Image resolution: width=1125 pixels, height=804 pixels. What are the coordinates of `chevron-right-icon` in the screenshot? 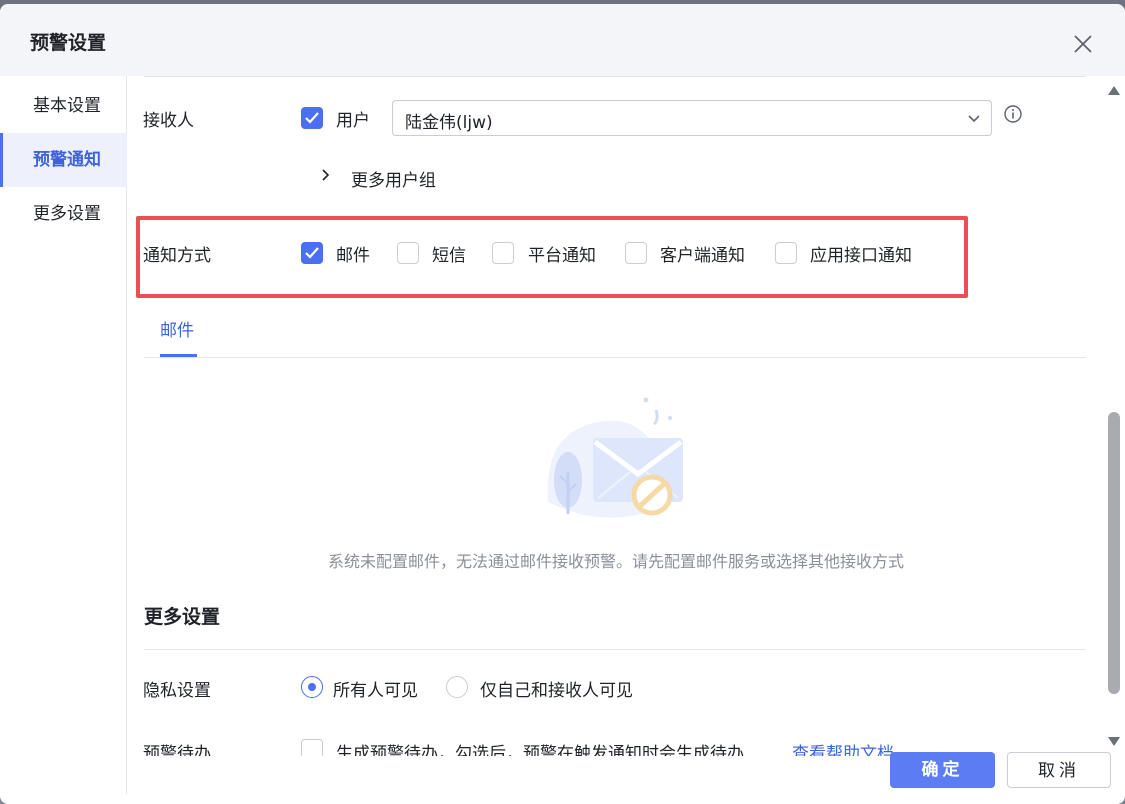 It's located at (326, 175).